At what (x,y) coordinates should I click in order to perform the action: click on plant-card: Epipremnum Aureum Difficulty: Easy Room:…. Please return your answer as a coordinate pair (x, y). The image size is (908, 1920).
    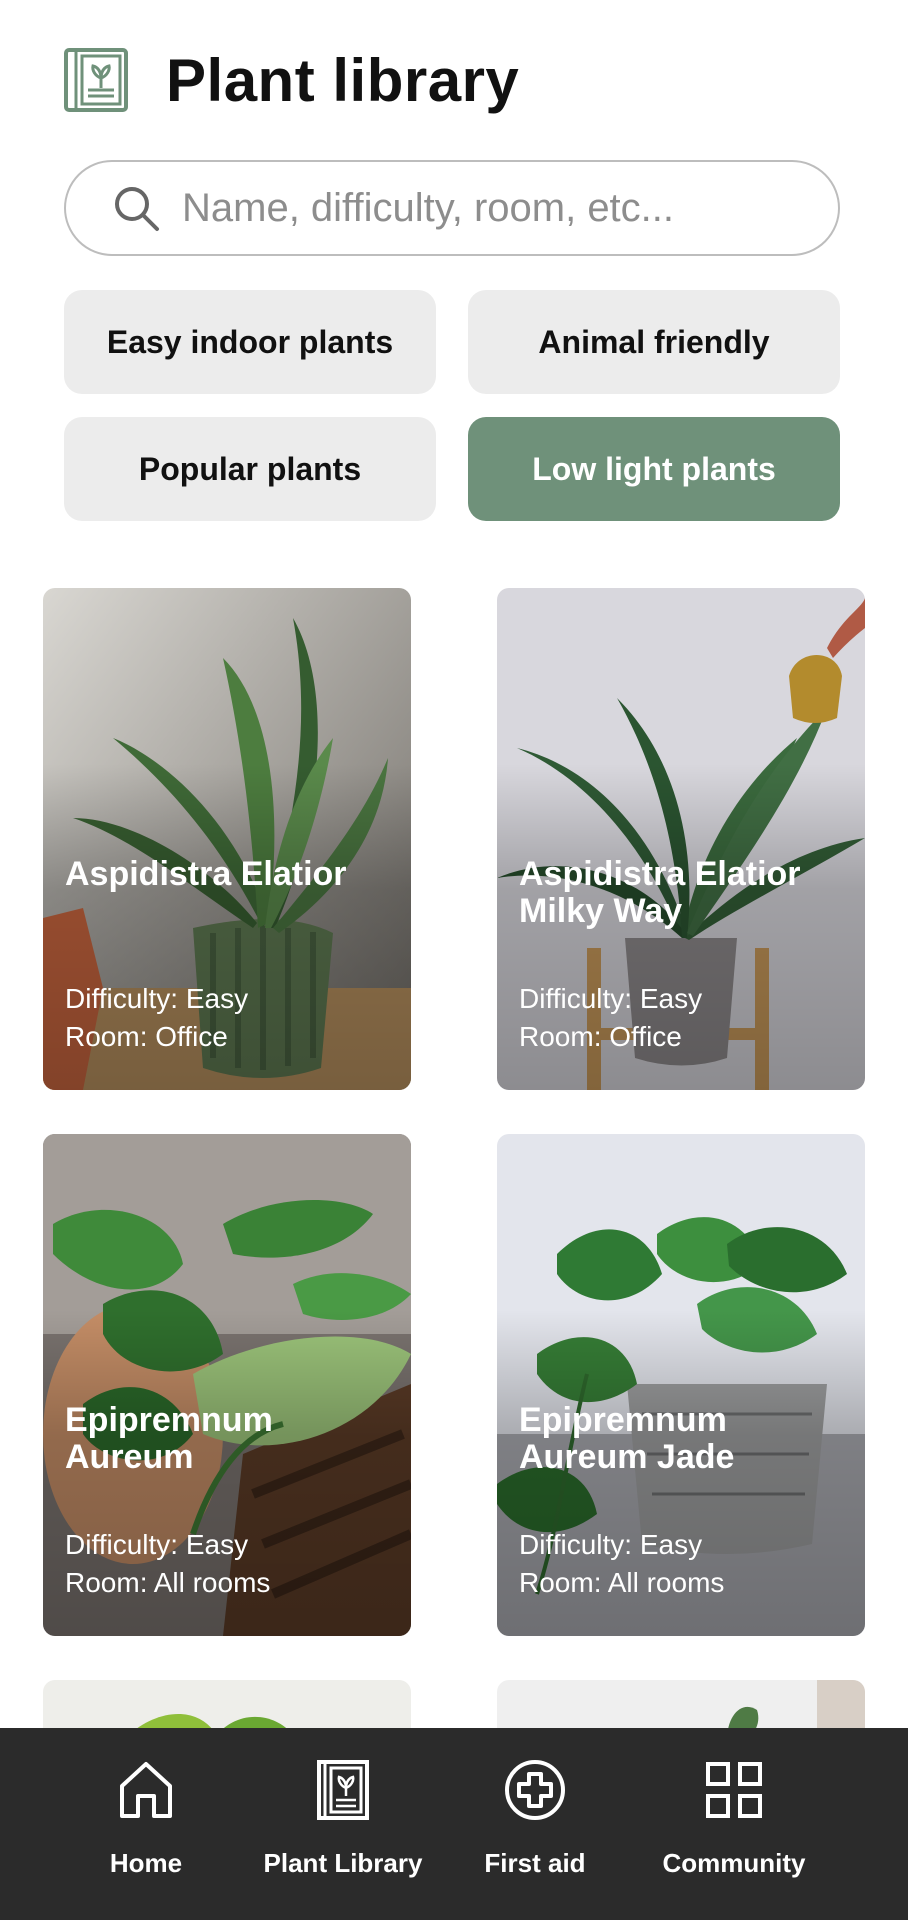
    Looking at the image, I should click on (227, 1385).